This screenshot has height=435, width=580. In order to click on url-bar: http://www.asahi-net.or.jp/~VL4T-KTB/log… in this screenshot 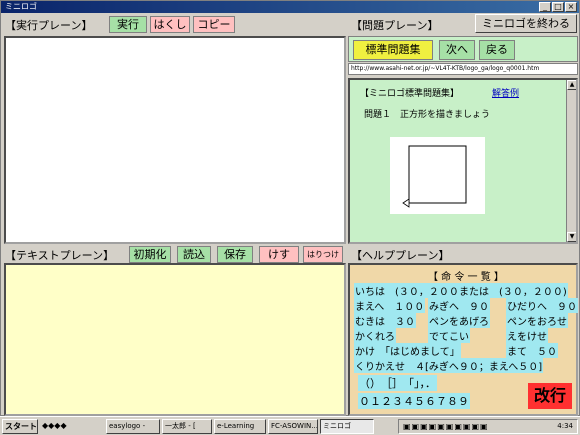, I will do `click(463, 69)`.